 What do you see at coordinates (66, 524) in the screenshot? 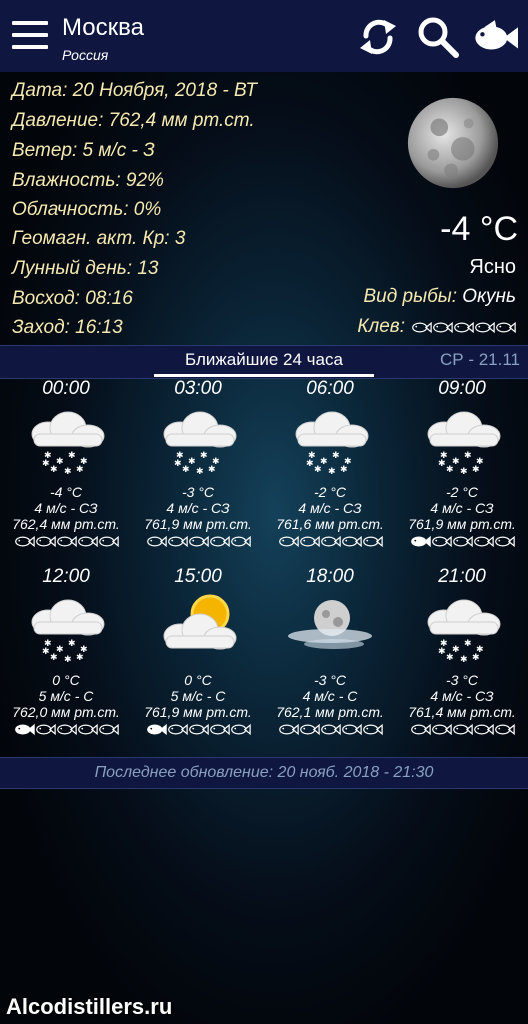
I see `hourly-pressure: 762,4 мм рт.ст.` at bounding box center [66, 524].